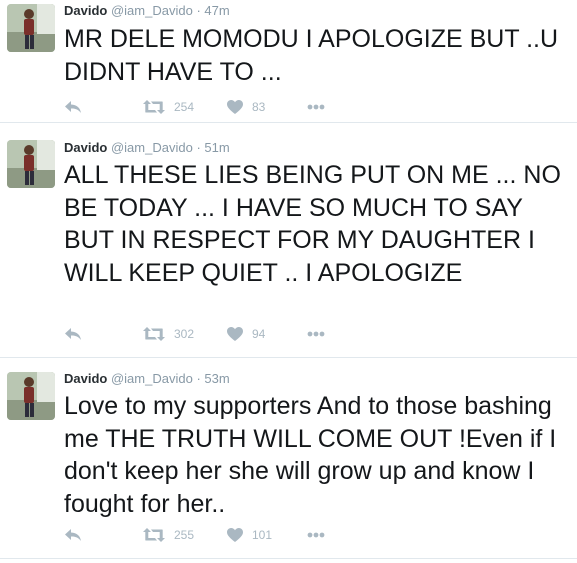 The image size is (577, 563). Describe the element at coordinates (216, 147) in the screenshot. I see `timestamp: 51m` at that location.